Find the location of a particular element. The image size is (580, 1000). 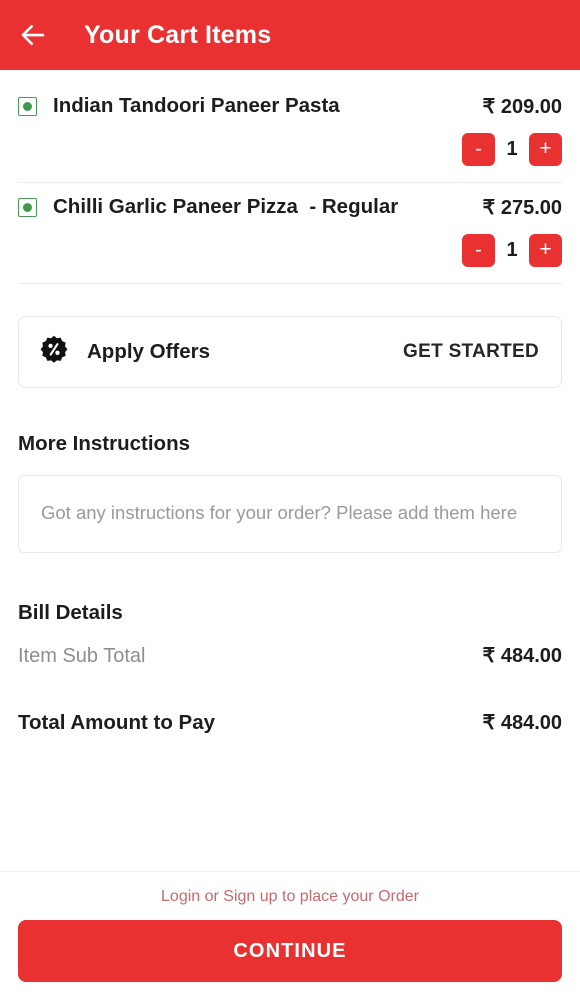

login-hint: Login or Sign up to place your Order is located at coordinates (290, 897).